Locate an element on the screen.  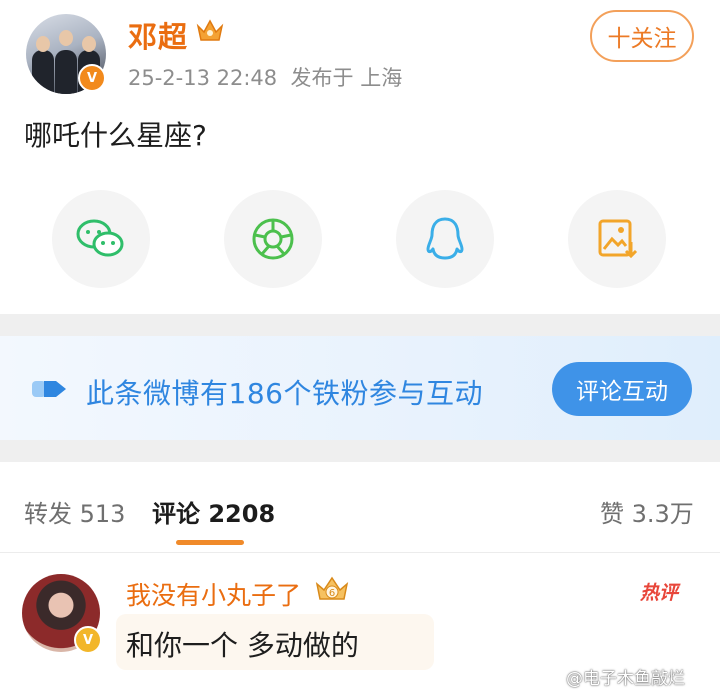
wechat-icon is located at coordinates (100, 238).